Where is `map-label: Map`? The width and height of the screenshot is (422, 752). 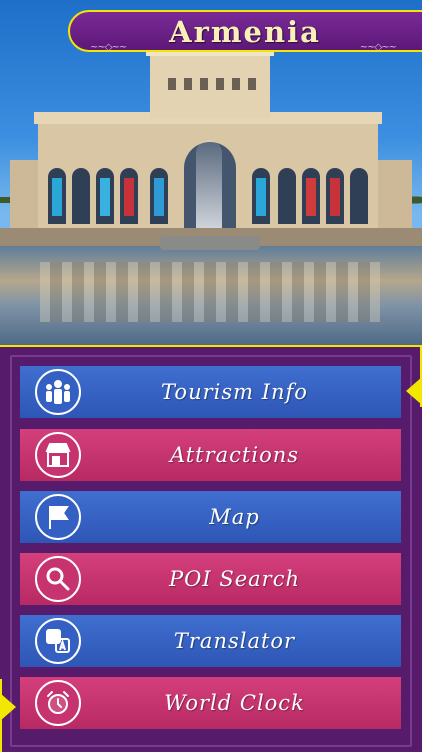 map-label: Map is located at coordinates (234, 517).